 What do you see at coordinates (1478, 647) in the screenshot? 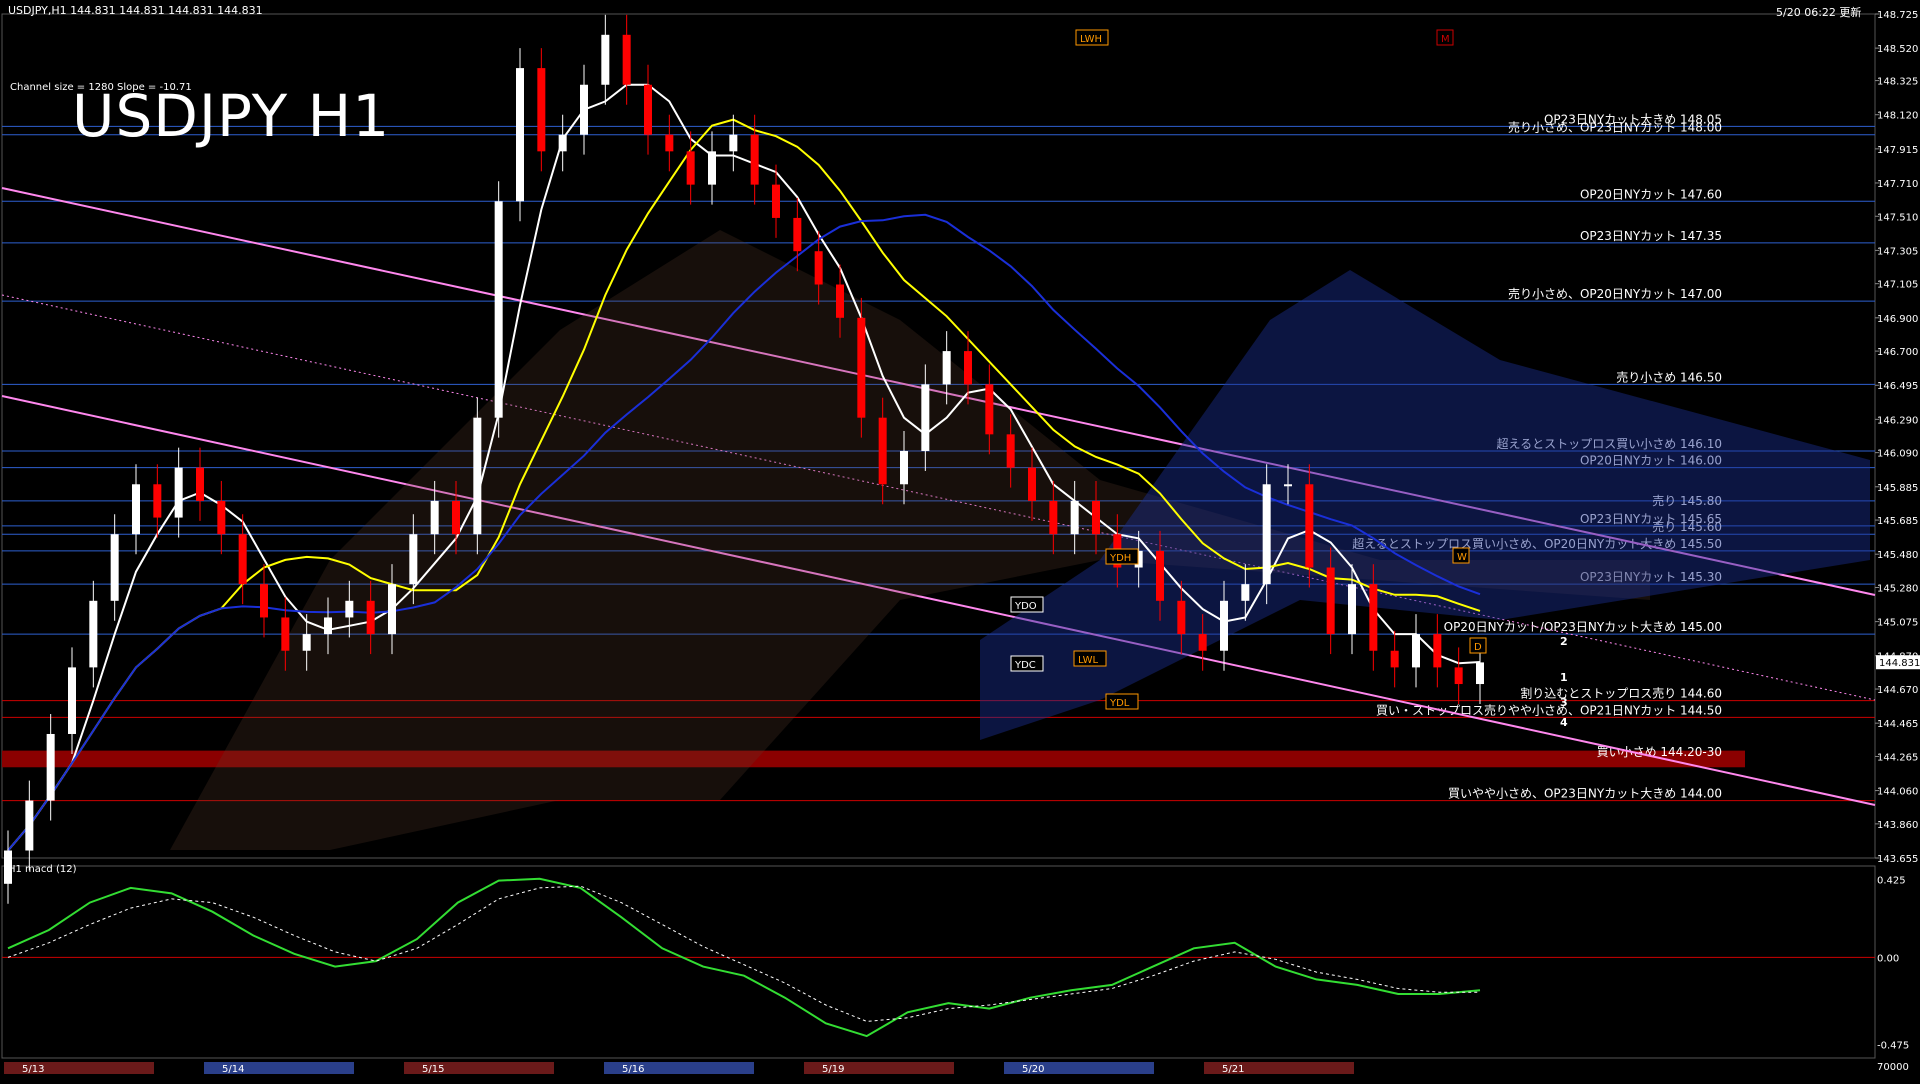
I see `marker-label: D` at bounding box center [1478, 647].